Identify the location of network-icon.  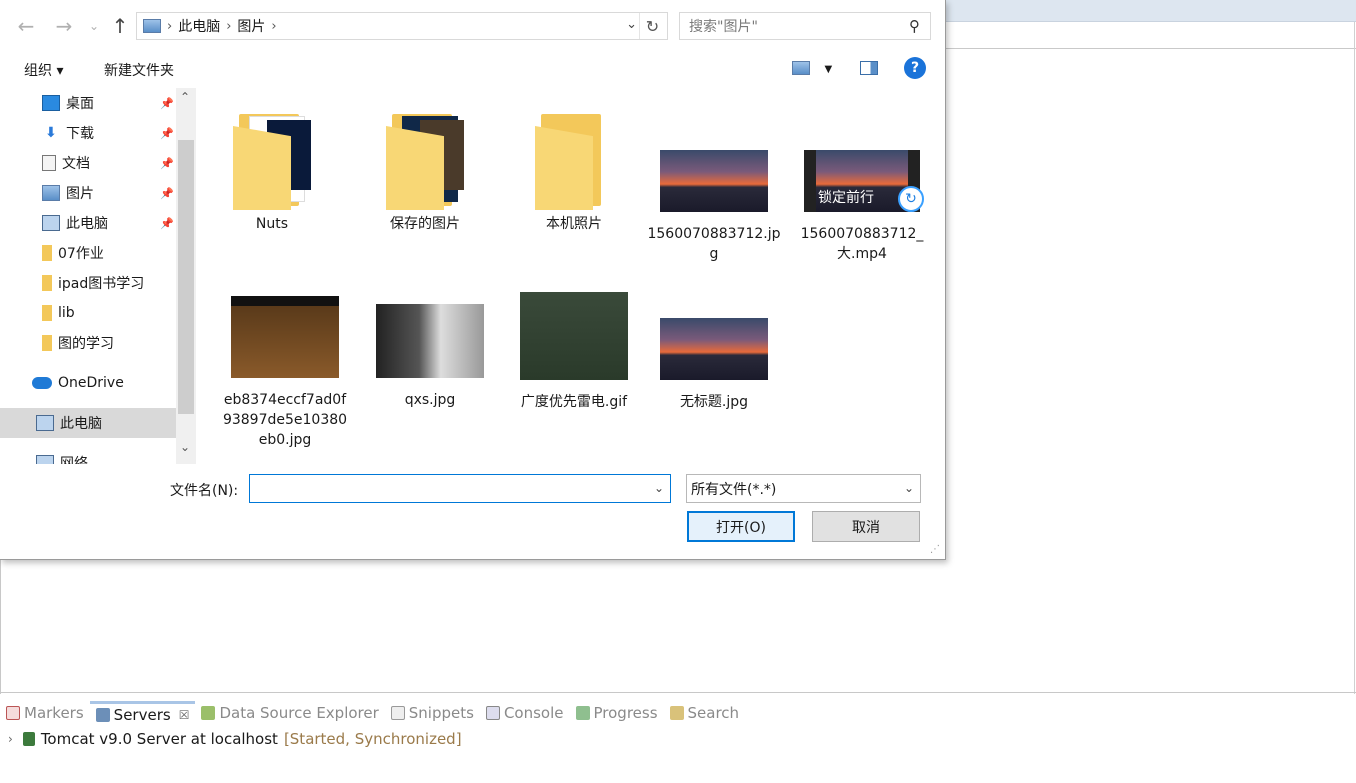
(45, 459).